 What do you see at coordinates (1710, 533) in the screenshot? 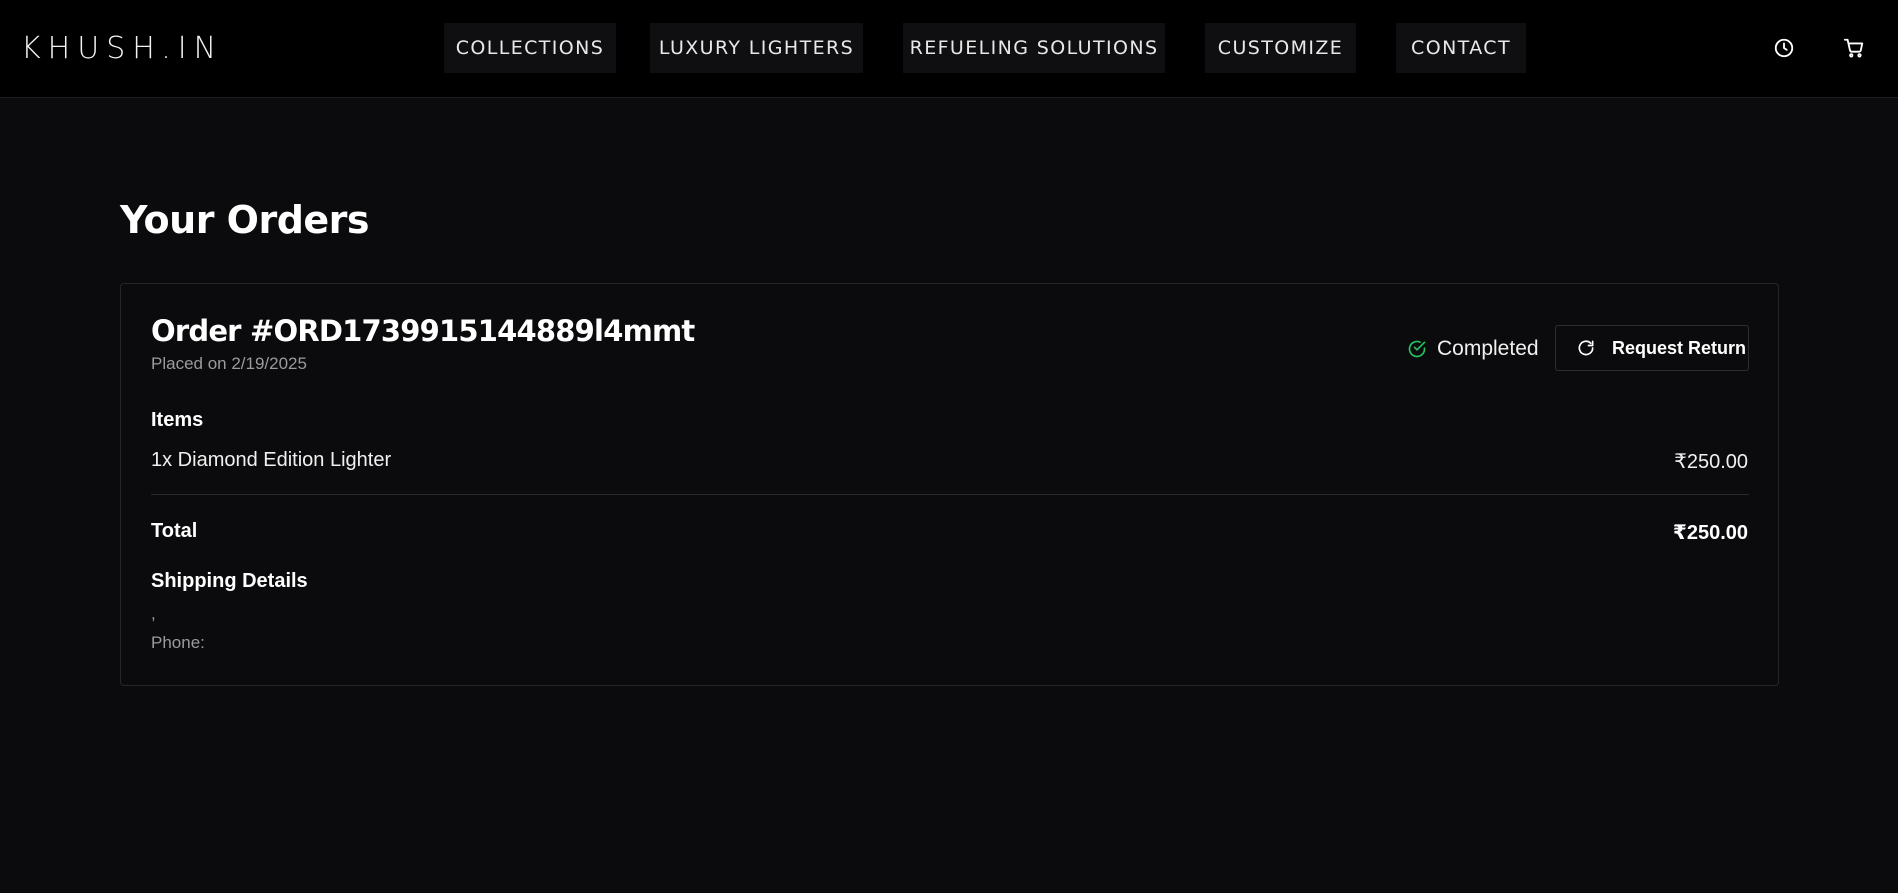
I see `total-value: ₹250.00` at bounding box center [1710, 533].